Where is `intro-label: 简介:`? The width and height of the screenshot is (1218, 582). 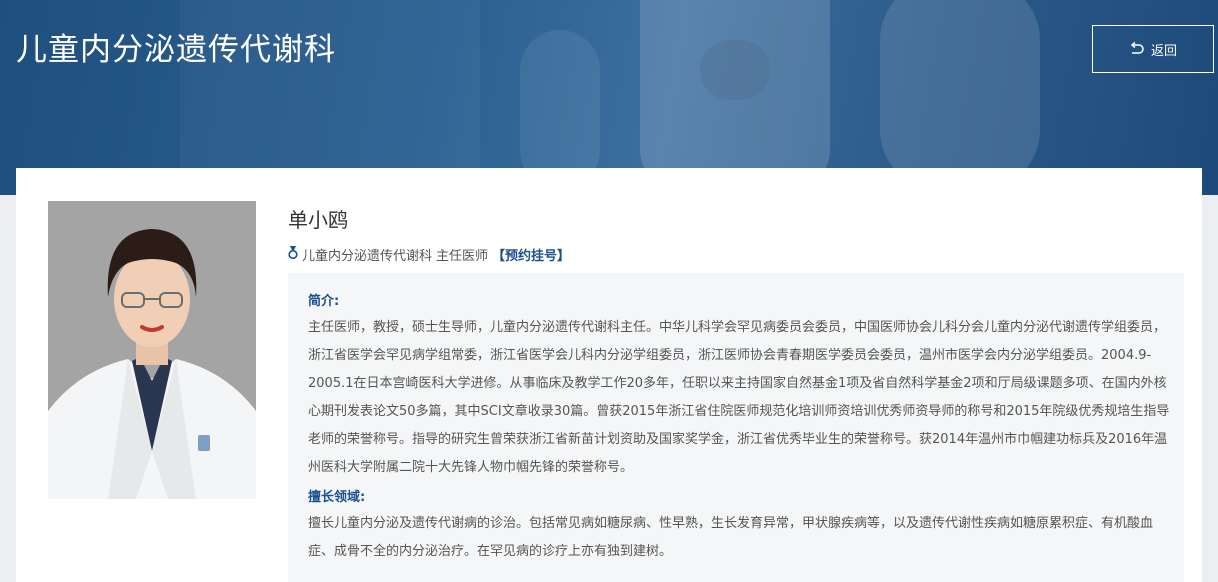
intro-label: 简介: is located at coordinates (324, 301).